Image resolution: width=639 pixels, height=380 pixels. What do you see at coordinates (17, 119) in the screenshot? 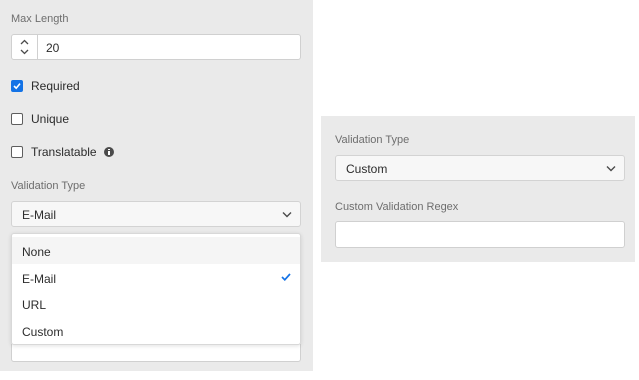
I see `unique-checkbox` at bounding box center [17, 119].